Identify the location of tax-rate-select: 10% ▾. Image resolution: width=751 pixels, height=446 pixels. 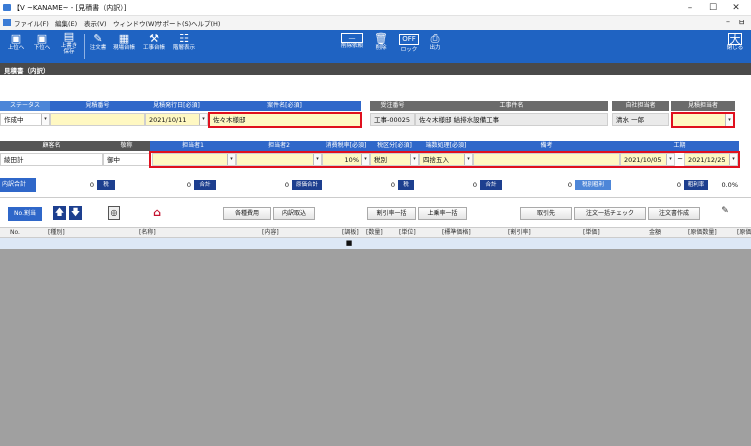
(346, 159).